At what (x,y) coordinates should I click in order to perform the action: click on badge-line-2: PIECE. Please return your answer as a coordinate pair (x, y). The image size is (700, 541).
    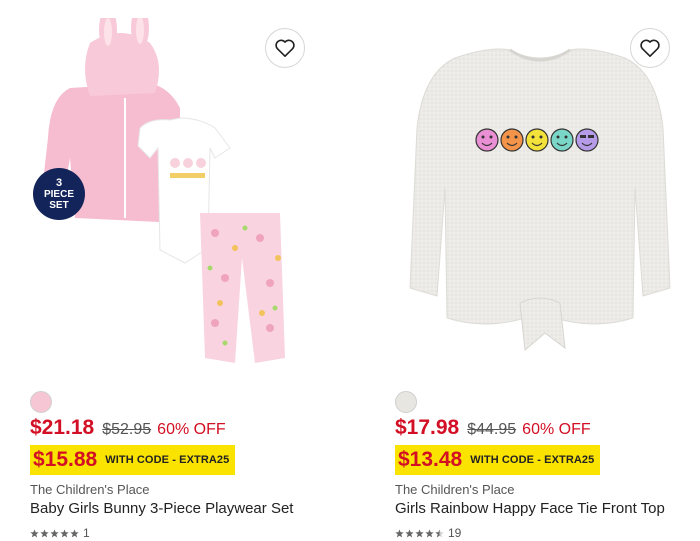
    Looking at the image, I should click on (58, 194).